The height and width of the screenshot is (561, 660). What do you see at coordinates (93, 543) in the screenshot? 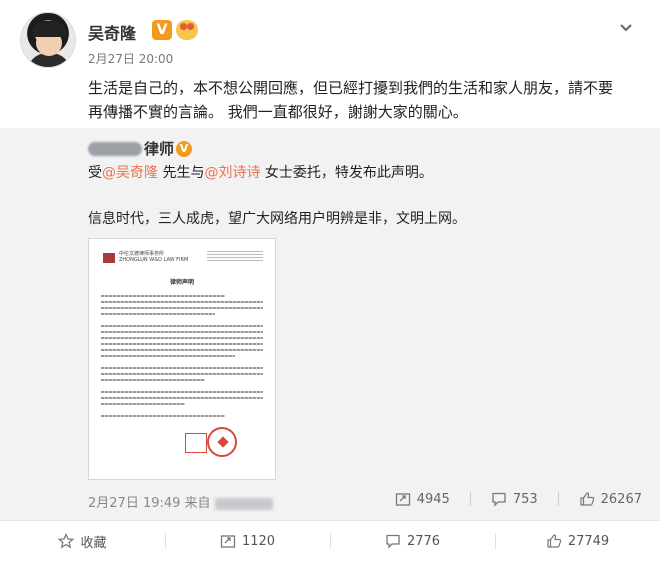
I see `favorite-label: 收藏` at bounding box center [93, 543].